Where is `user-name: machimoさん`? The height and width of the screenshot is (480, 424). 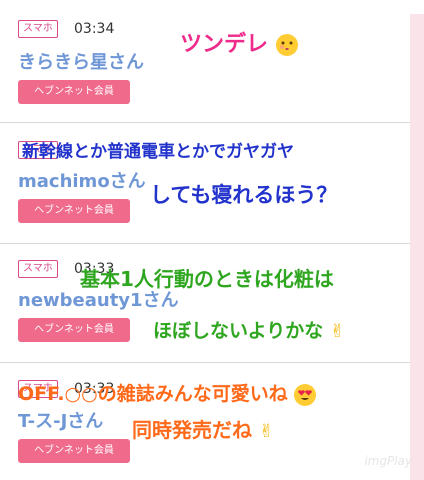 user-name: machimoさん is located at coordinates (82, 180).